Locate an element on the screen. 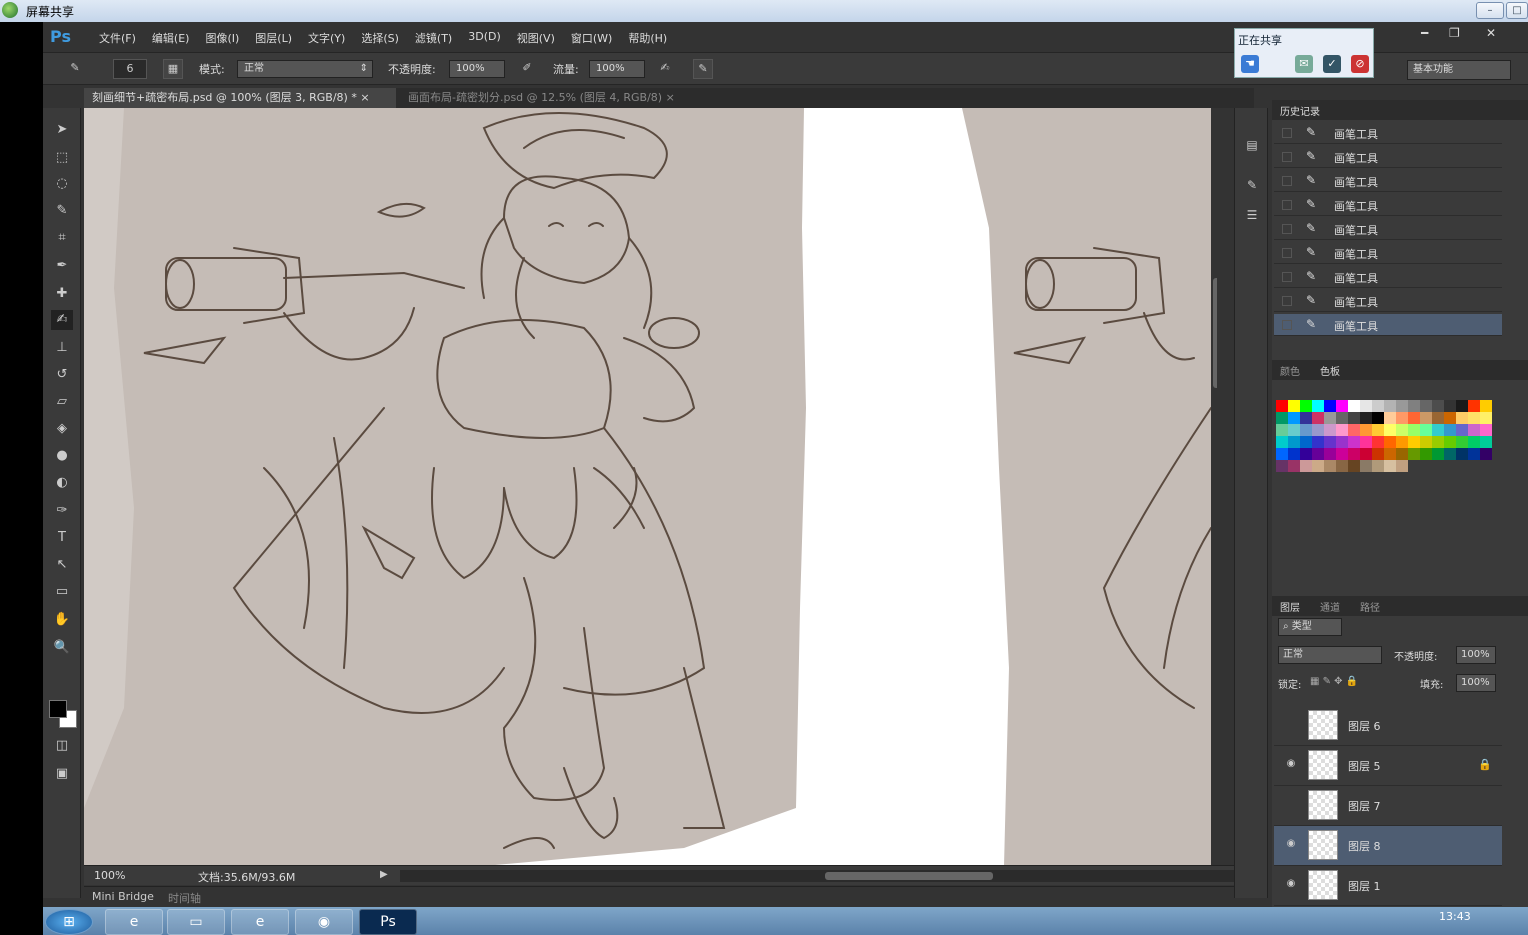 This screenshot has width=1528, height=935. timeline-tab: 时间轴 is located at coordinates (184, 898).